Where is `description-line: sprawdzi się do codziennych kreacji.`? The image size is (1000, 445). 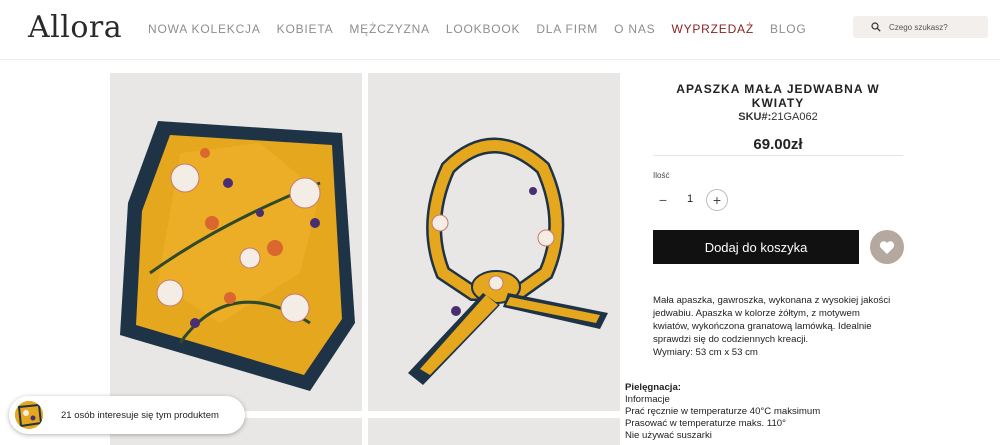
description-line: sprawdzi się do codziennych kreacji. is located at coordinates (731, 339).